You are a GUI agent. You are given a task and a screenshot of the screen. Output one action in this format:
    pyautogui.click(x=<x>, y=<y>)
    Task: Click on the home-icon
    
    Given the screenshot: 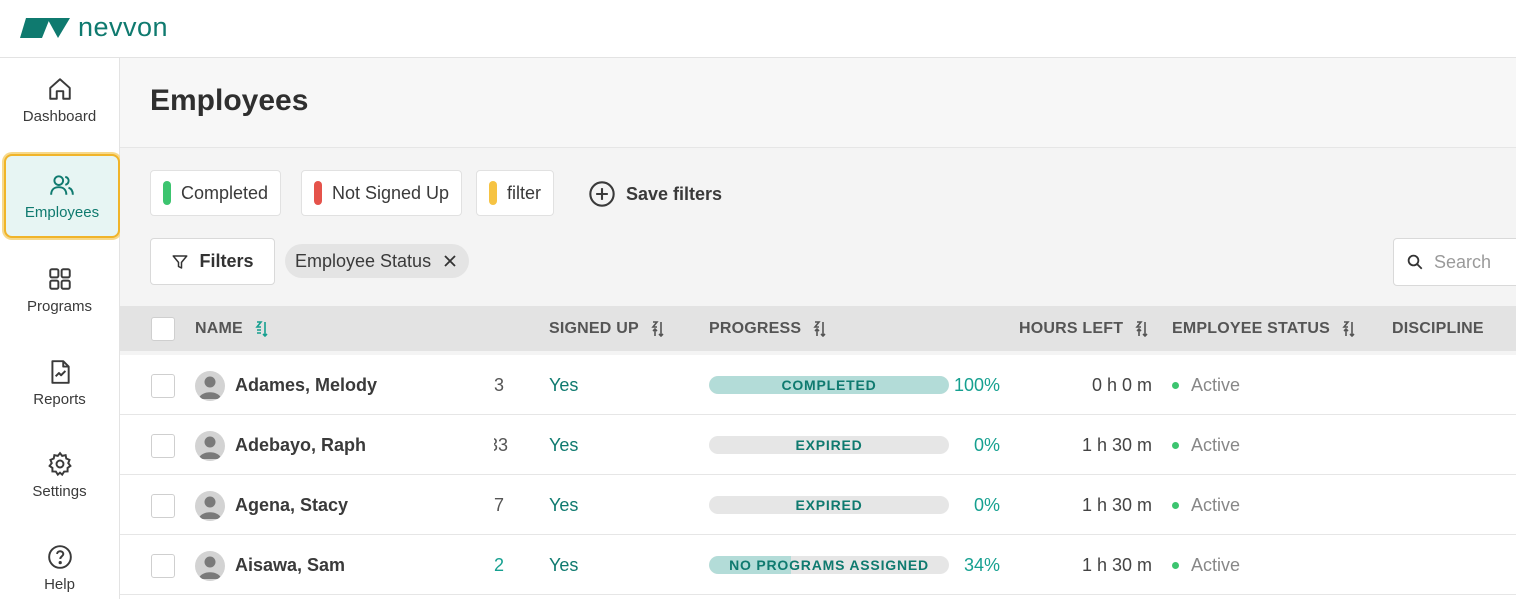 What is the action you would take?
    pyautogui.click(x=59, y=88)
    